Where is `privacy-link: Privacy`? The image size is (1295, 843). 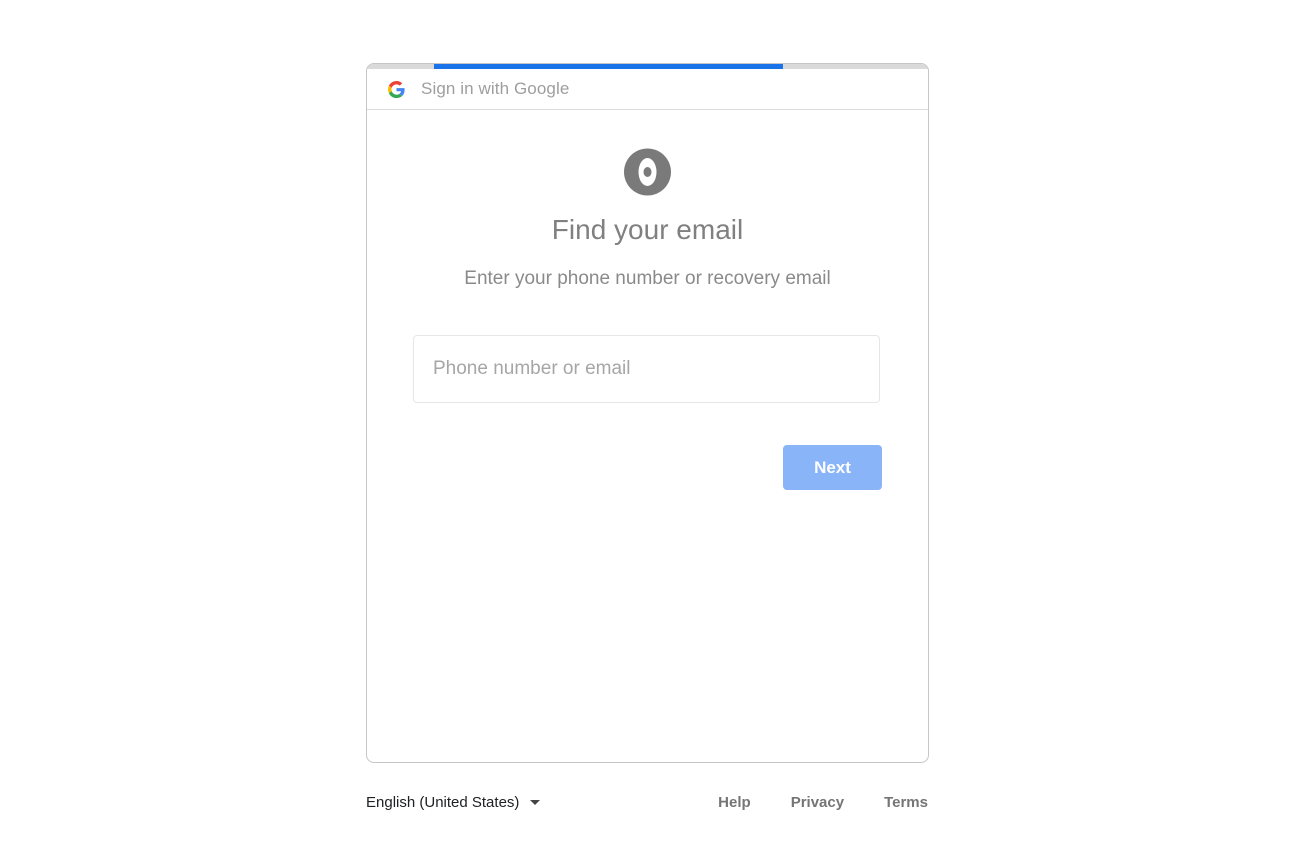 privacy-link: Privacy is located at coordinates (817, 802).